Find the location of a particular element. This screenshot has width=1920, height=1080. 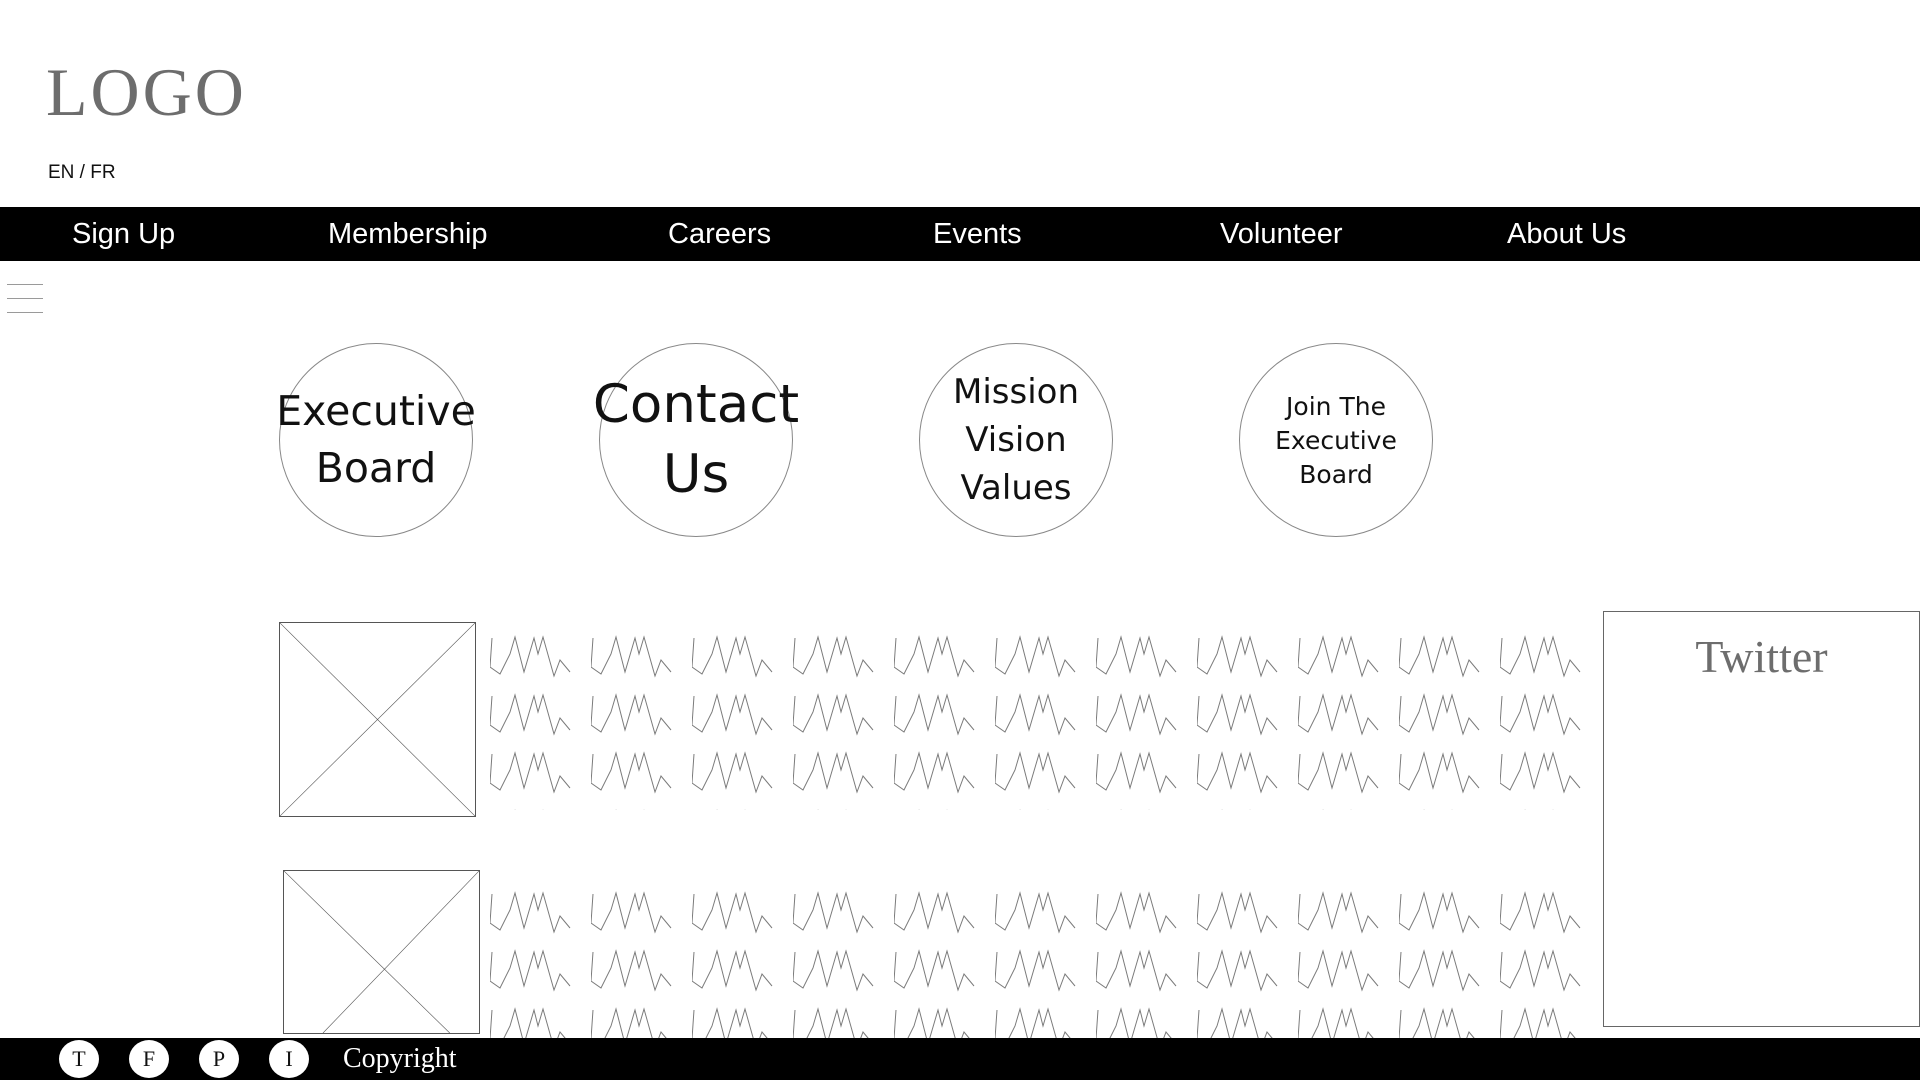

contact-us-line-2: Us is located at coordinates (696, 474).